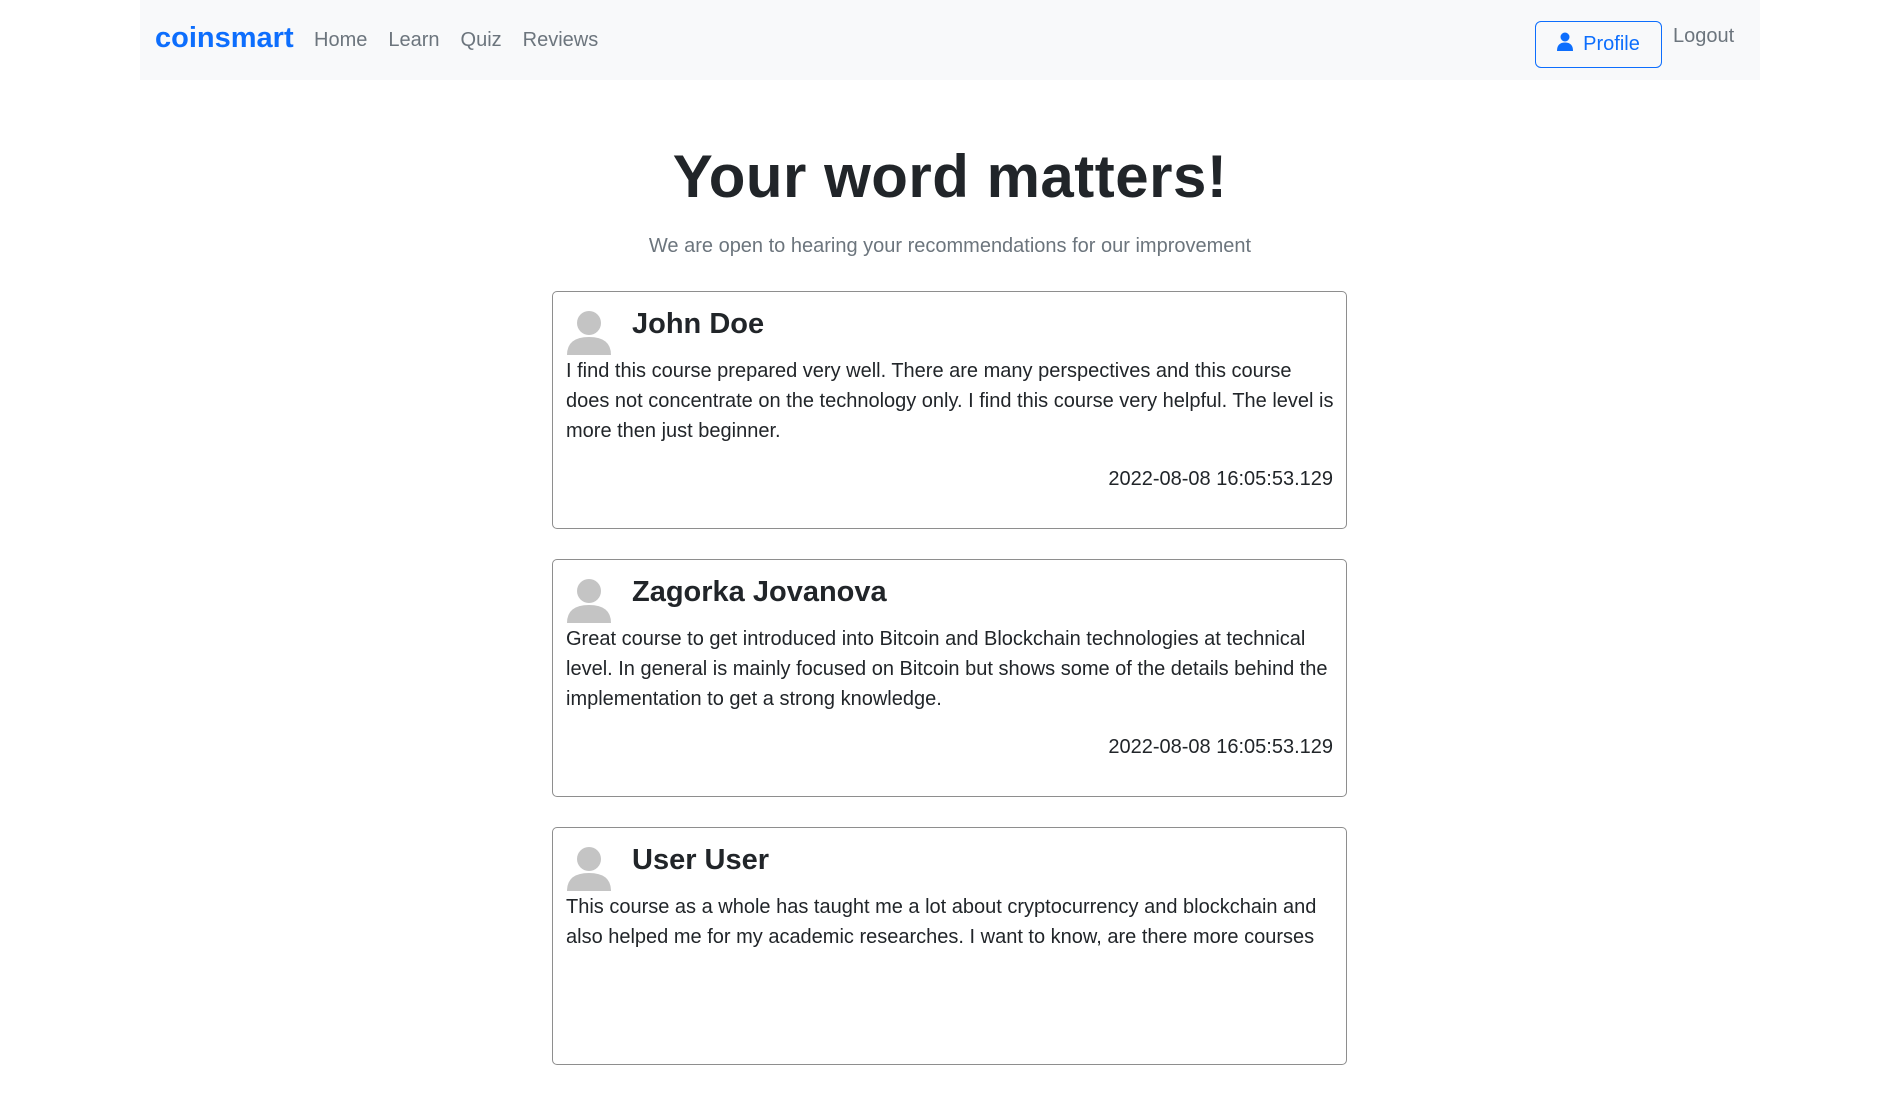 This screenshot has width=1900, height=1095. What do you see at coordinates (224, 38) in the screenshot?
I see `brand-logo: coinsmart` at bounding box center [224, 38].